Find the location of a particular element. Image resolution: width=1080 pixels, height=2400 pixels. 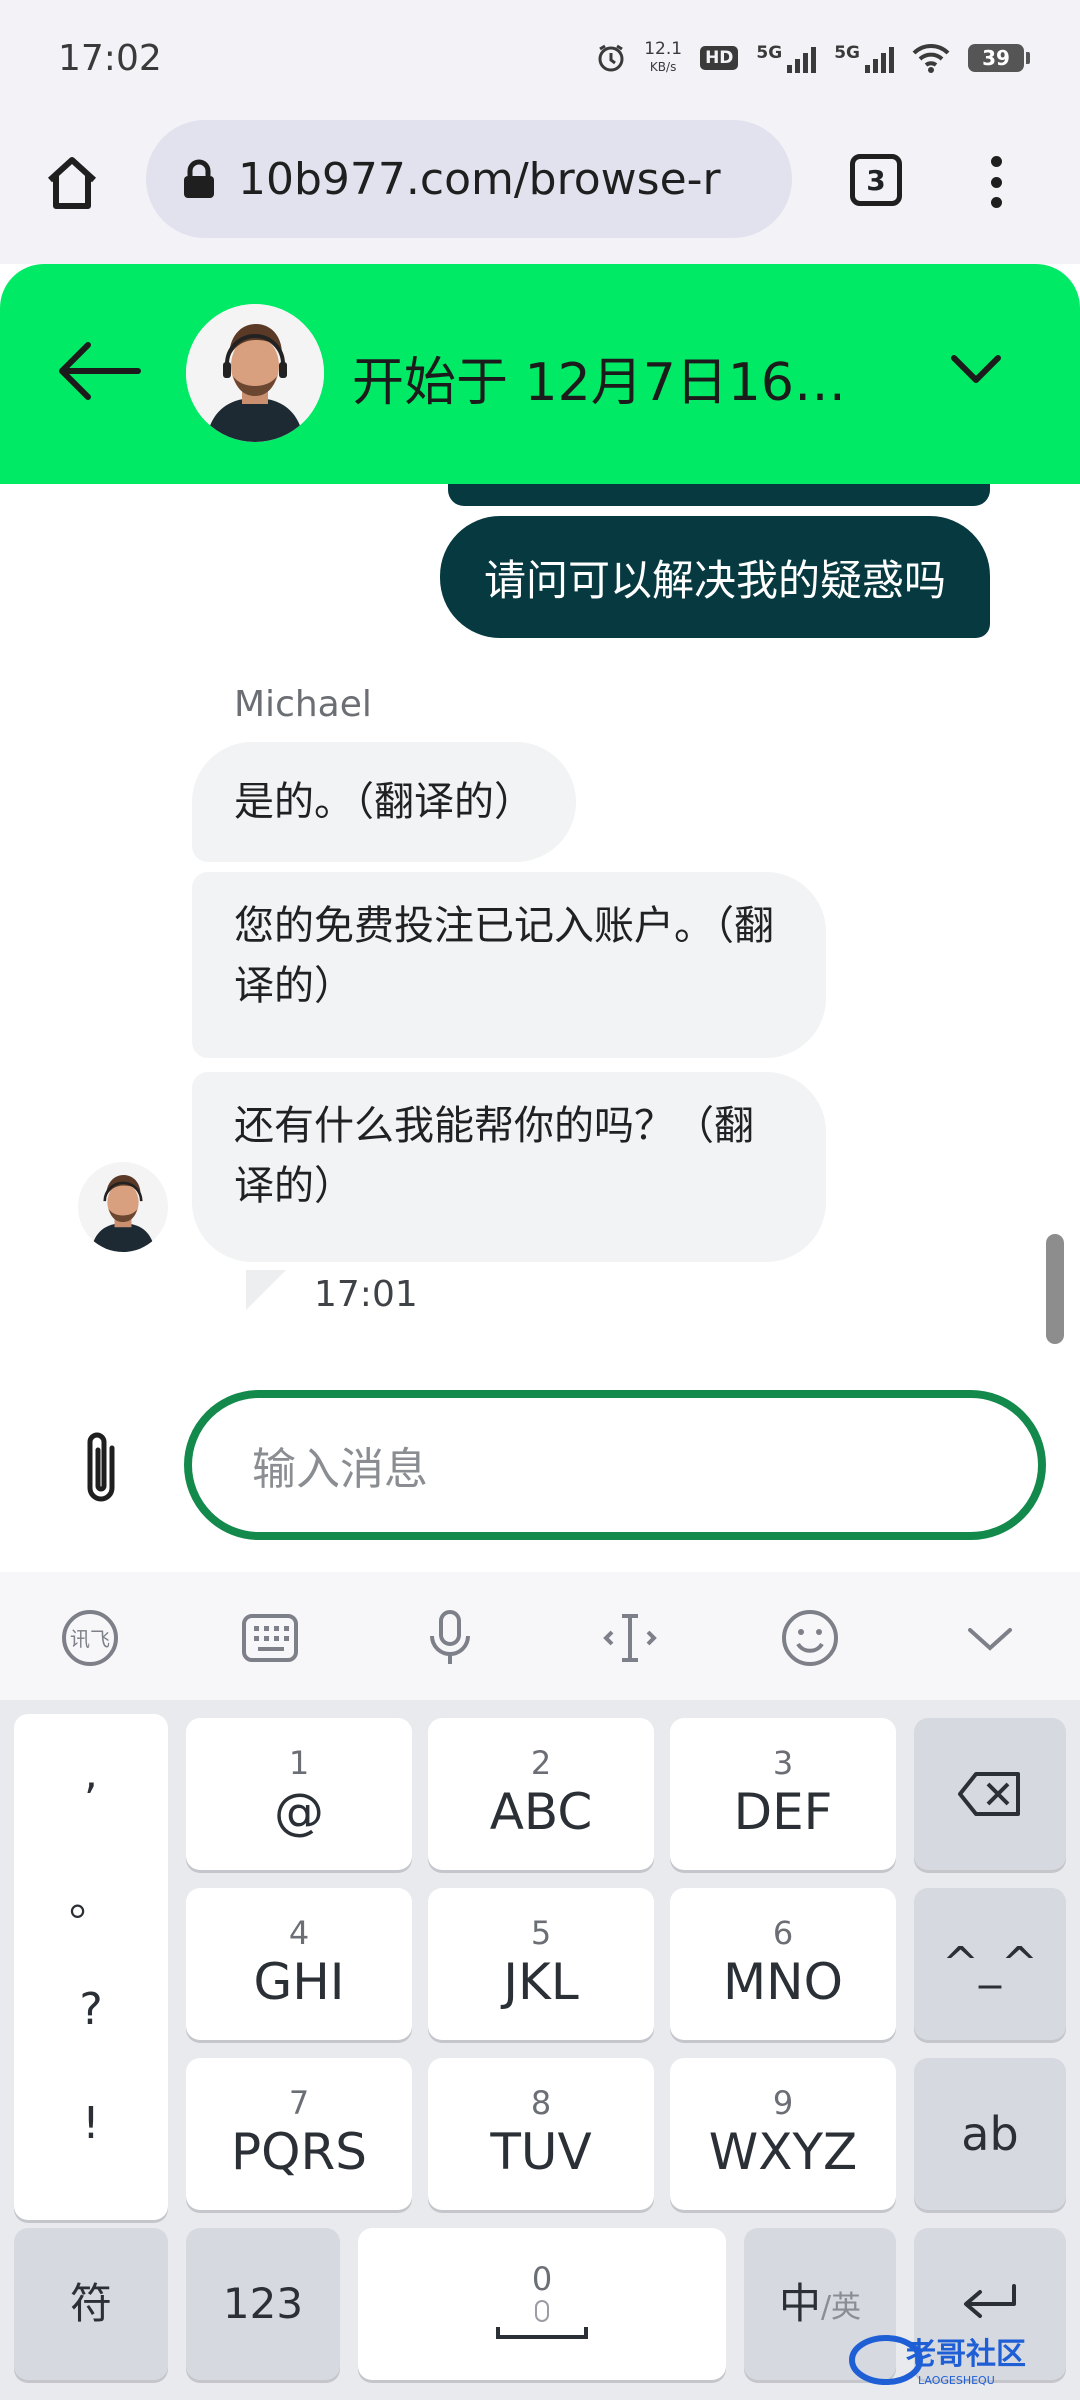

ime-logo-icon: 讯飞 is located at coordinates (90, 1638).